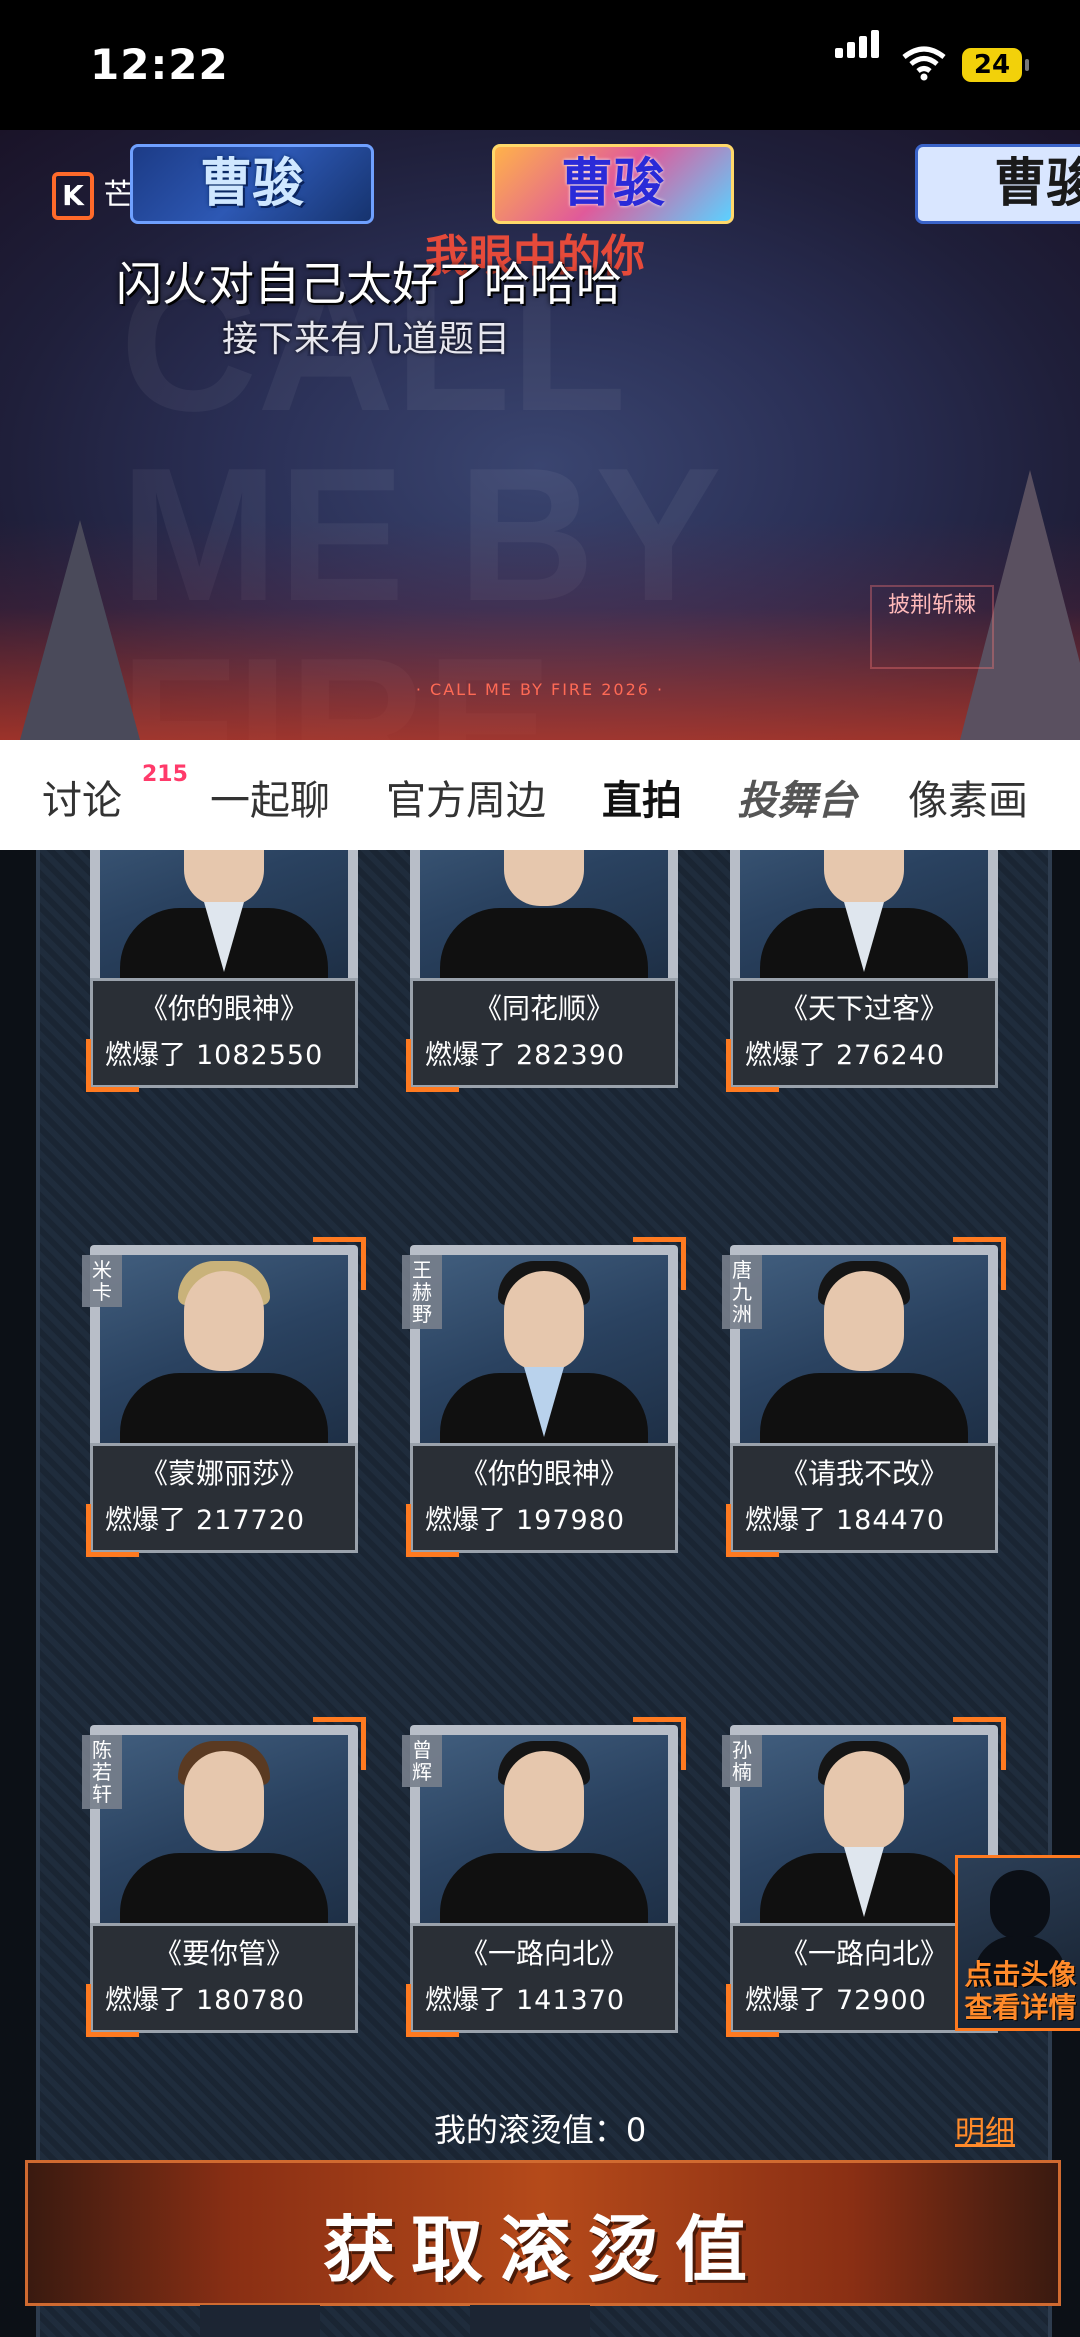 Image resolution: width=1080 pixels, height=2337 pixels. I want to click on contestant-name: 米卡, so click(102, 1281).